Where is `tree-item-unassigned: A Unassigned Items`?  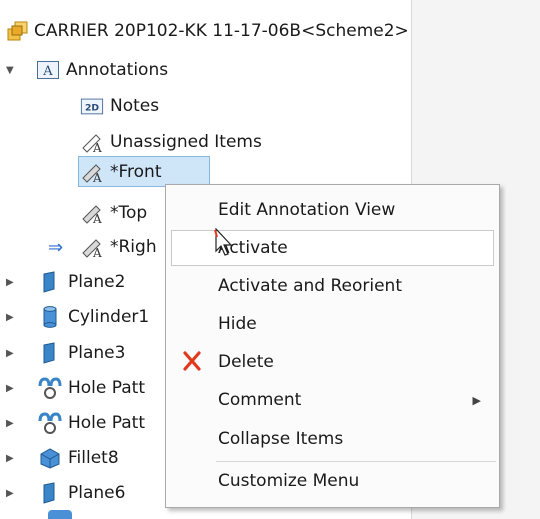
tree-item-unassigned: A Unassigned Items is located at coordinates (171, 142).